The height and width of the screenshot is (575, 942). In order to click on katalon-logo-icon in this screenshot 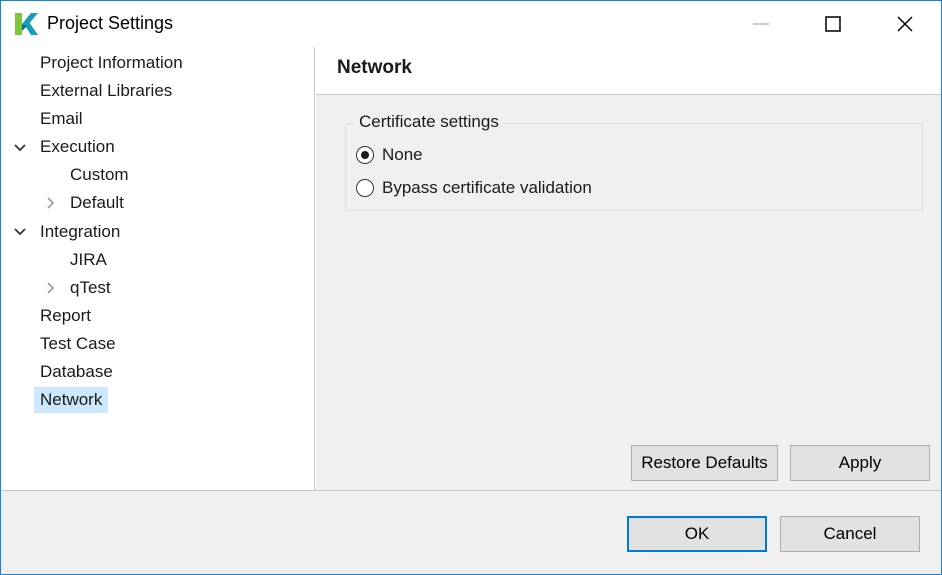, I will do `click(26, 24)`.